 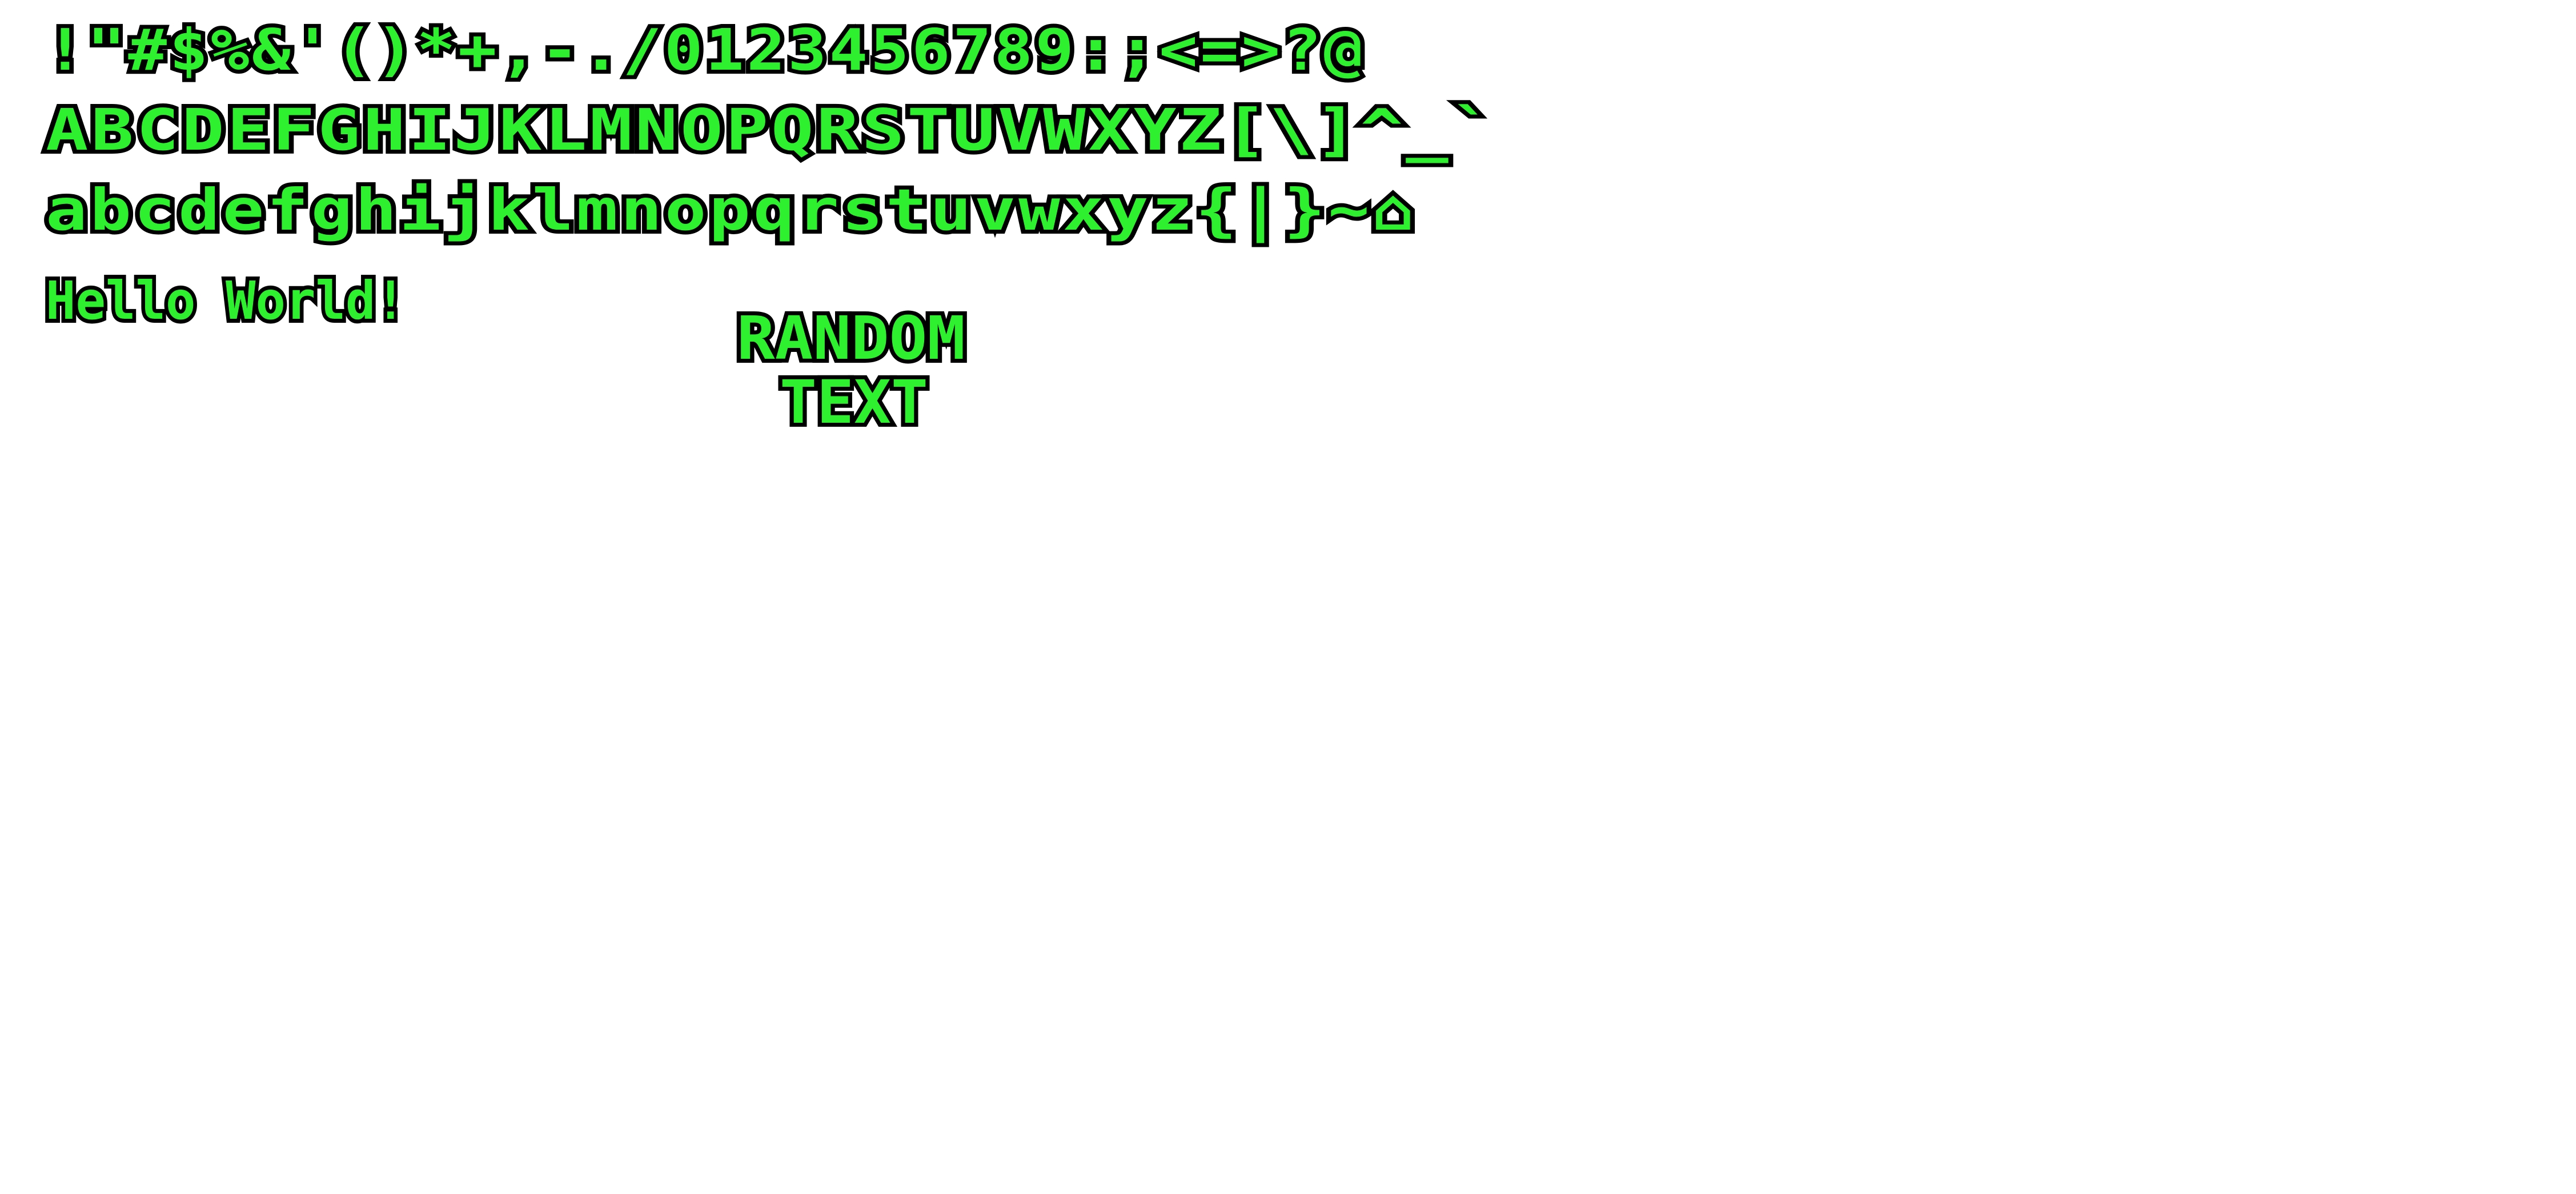 I want to click on symbols-digits-row: !"#$%&'()*+,-./0123456789:;<=>?@, so click(x=705, y=50).